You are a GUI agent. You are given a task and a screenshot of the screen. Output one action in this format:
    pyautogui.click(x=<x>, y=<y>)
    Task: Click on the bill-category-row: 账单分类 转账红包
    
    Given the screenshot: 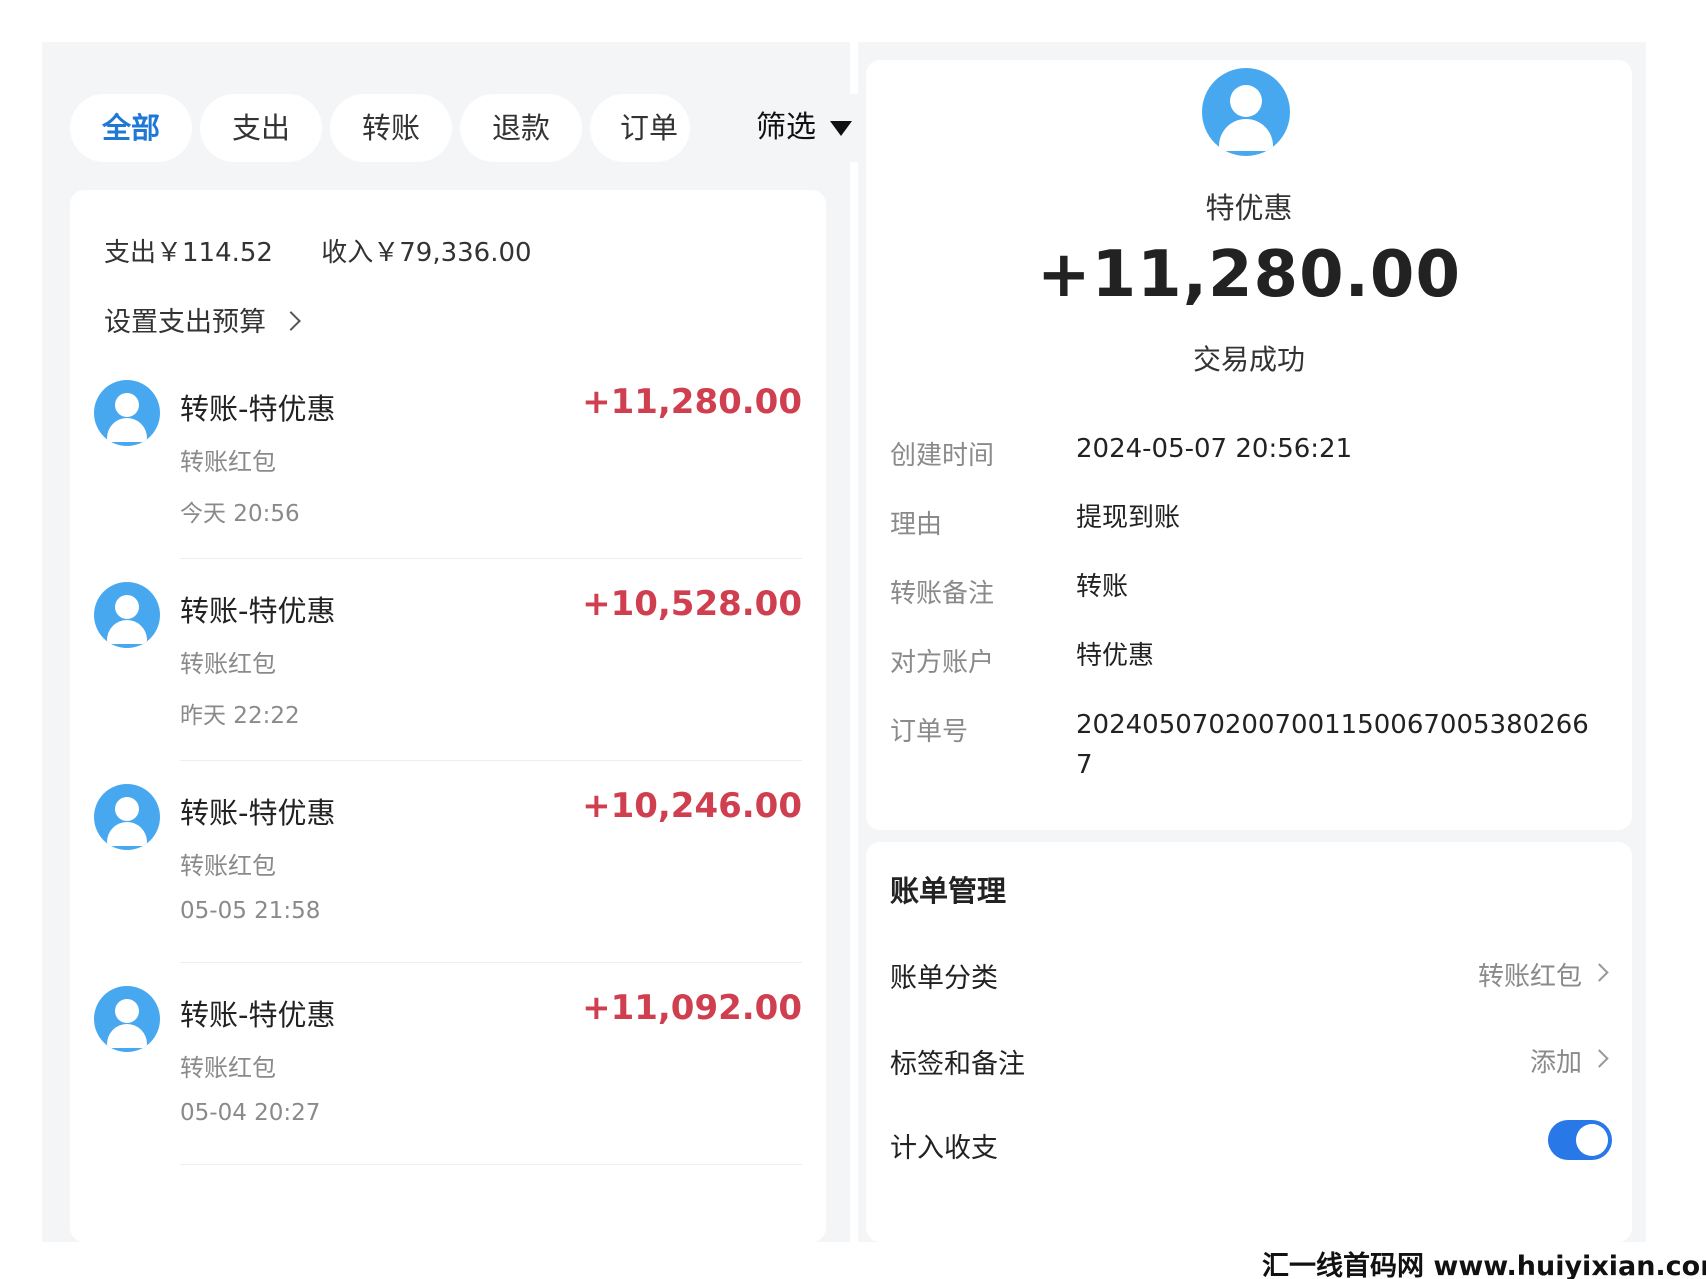 What is the action you would take?
    pyautogui.click(x=1251, y=975)
    